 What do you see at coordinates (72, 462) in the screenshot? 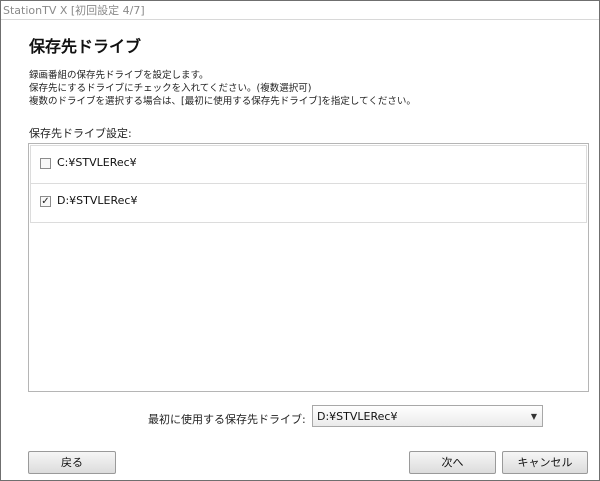
I see `back-button: 戻る` at bounding box center [72, 462].